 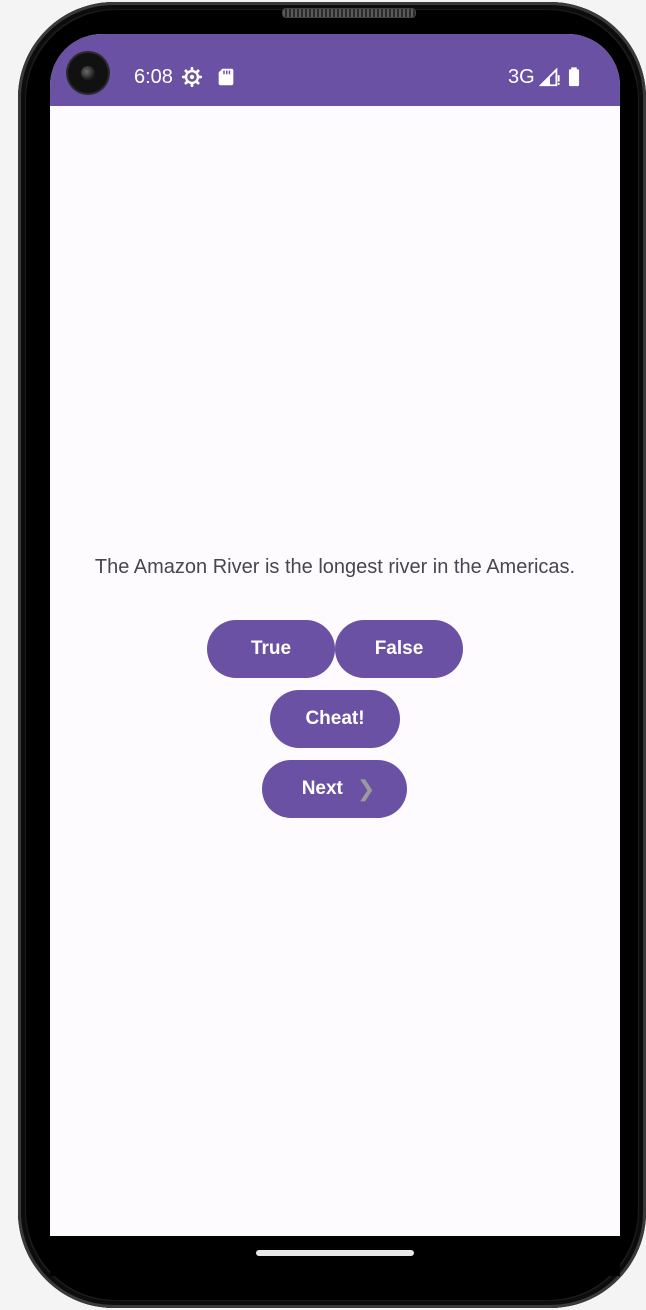 What do you see at coordinates (226, 77) in the screenshot?
I see `sd-card-icon` at bounding box center [226, 77].